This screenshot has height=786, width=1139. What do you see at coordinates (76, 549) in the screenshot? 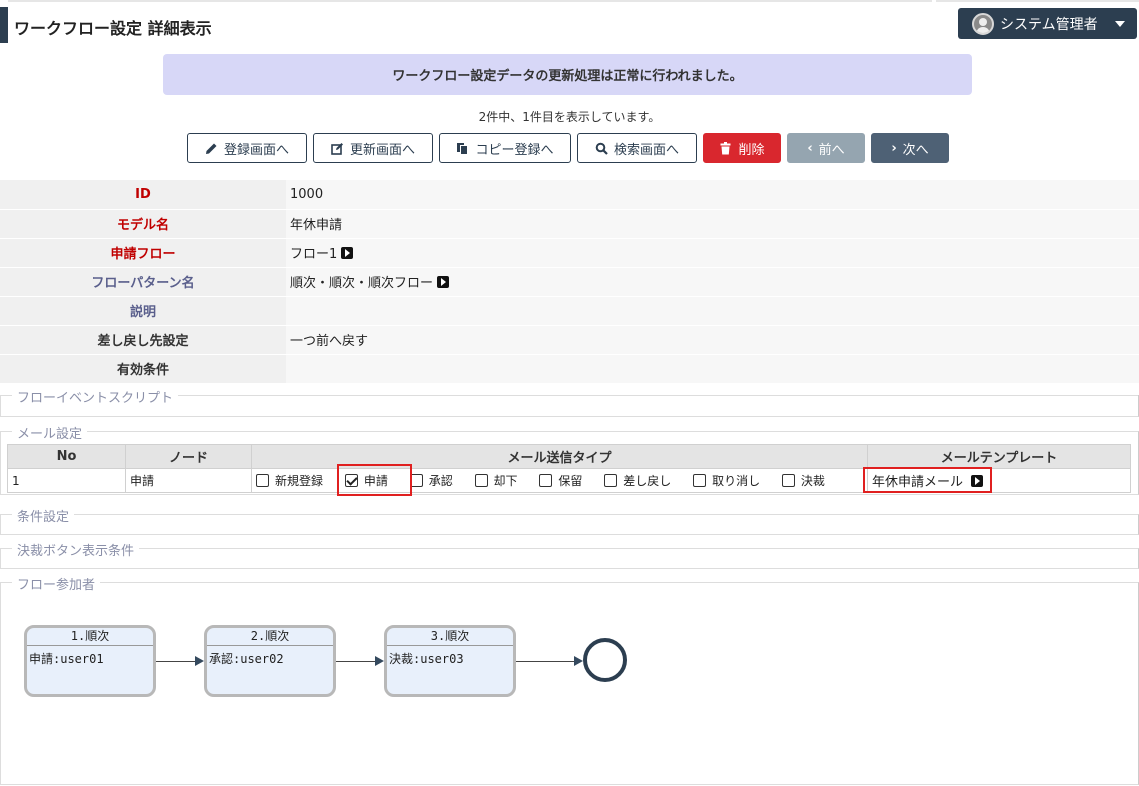
I see `decision-section-title: 決裁ボタン表示条件` at bounding box center [76, 549].